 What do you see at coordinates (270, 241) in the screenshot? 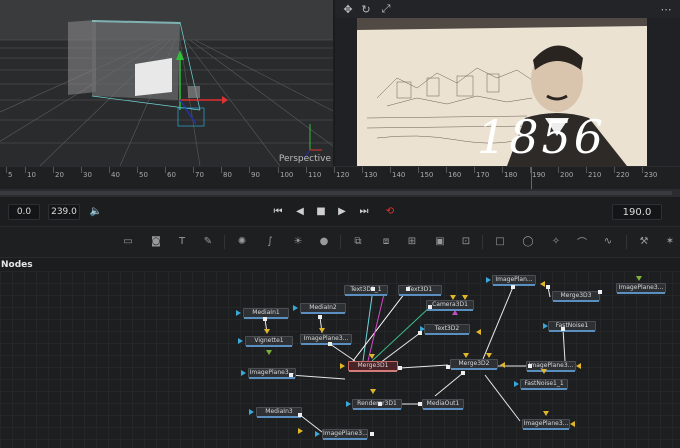
I see `curves-tool-icon: ∫` at bounding box center [270, 241].